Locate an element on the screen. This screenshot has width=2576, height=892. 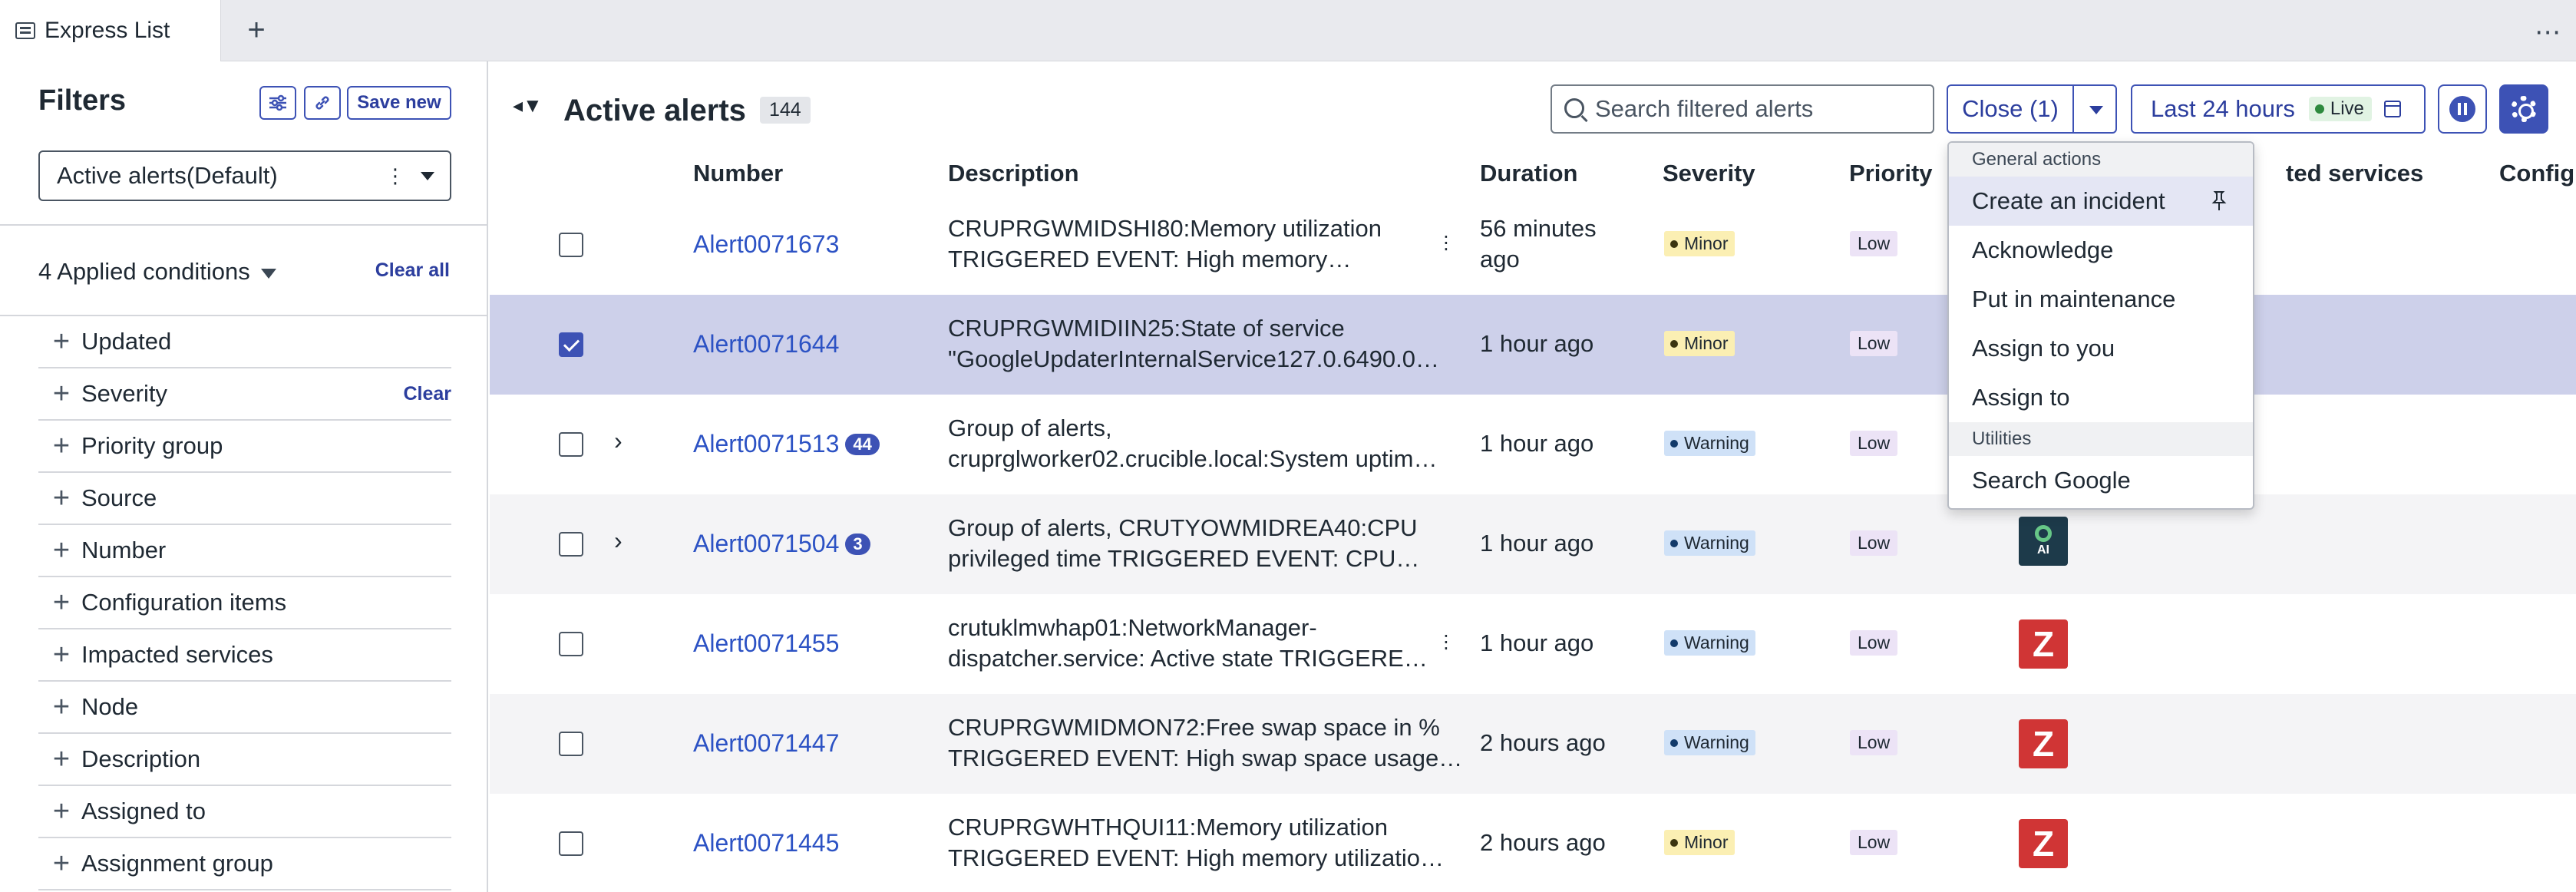
filter-condition-priority-group: + Priority group is located at coordinates (244, 447).